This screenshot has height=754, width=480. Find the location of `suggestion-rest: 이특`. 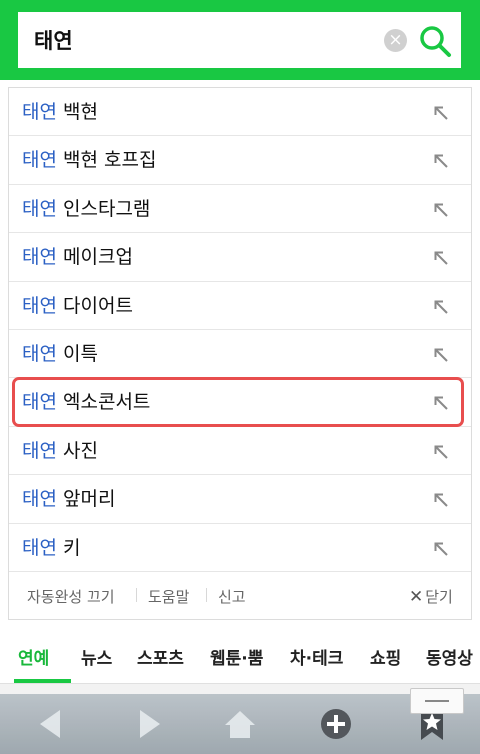

suggestion-rest: 이특 is located at coordinates (77, 353).